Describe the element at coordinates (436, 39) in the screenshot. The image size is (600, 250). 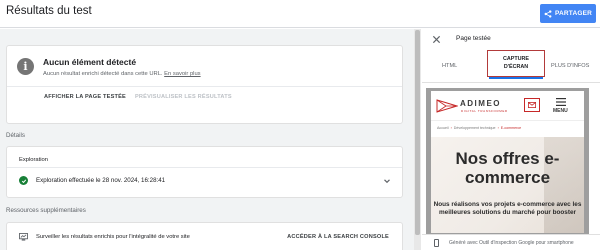
I see `close-icon` at that location.